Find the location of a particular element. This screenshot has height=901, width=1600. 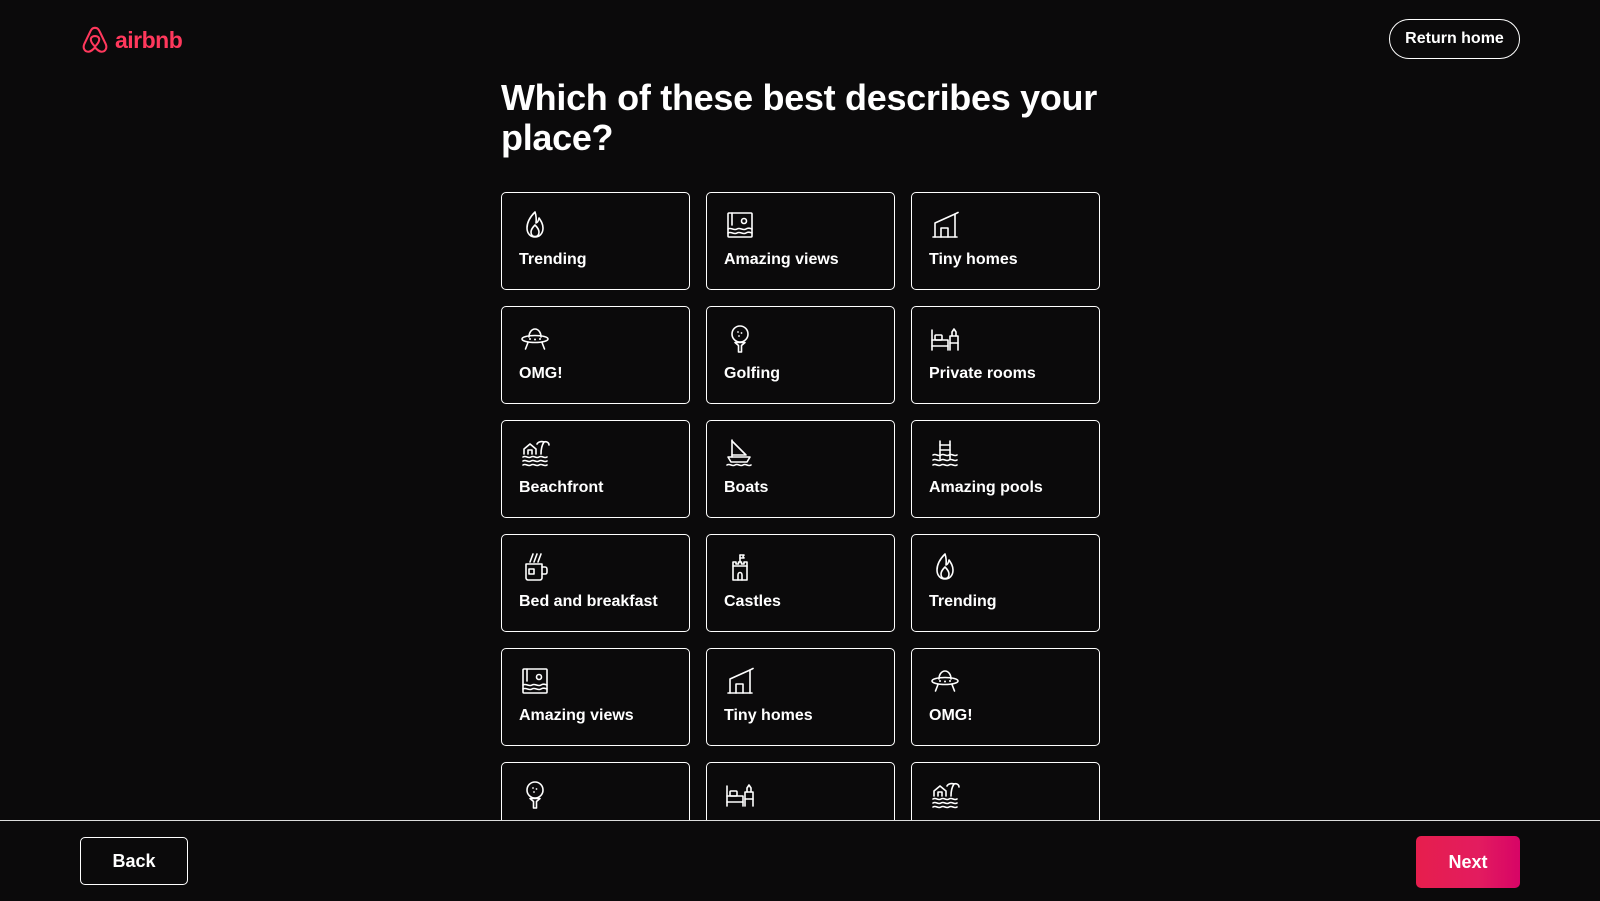

category-label: Golfing is located at coordinates (752, 373).